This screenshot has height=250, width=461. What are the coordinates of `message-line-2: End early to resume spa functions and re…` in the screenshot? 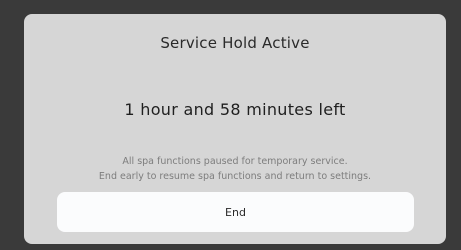 It's located at (235, 176).